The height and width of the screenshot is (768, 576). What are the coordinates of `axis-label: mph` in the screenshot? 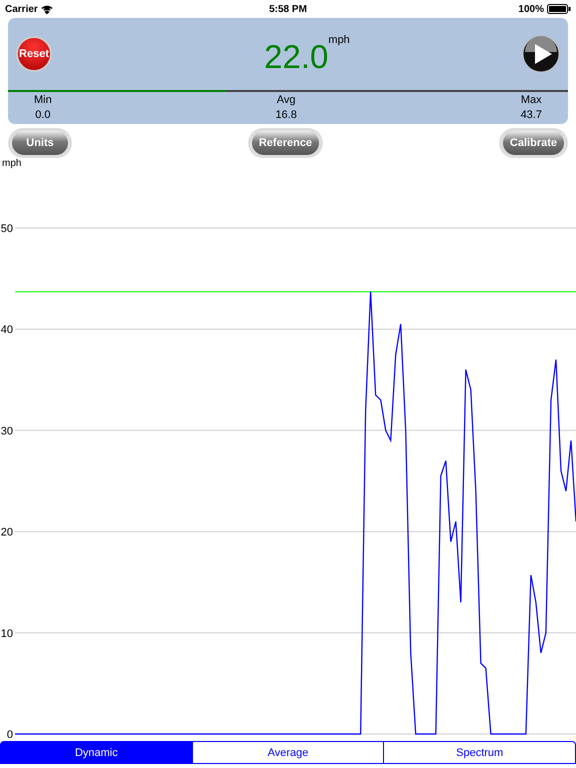 It's located at (11, 164).